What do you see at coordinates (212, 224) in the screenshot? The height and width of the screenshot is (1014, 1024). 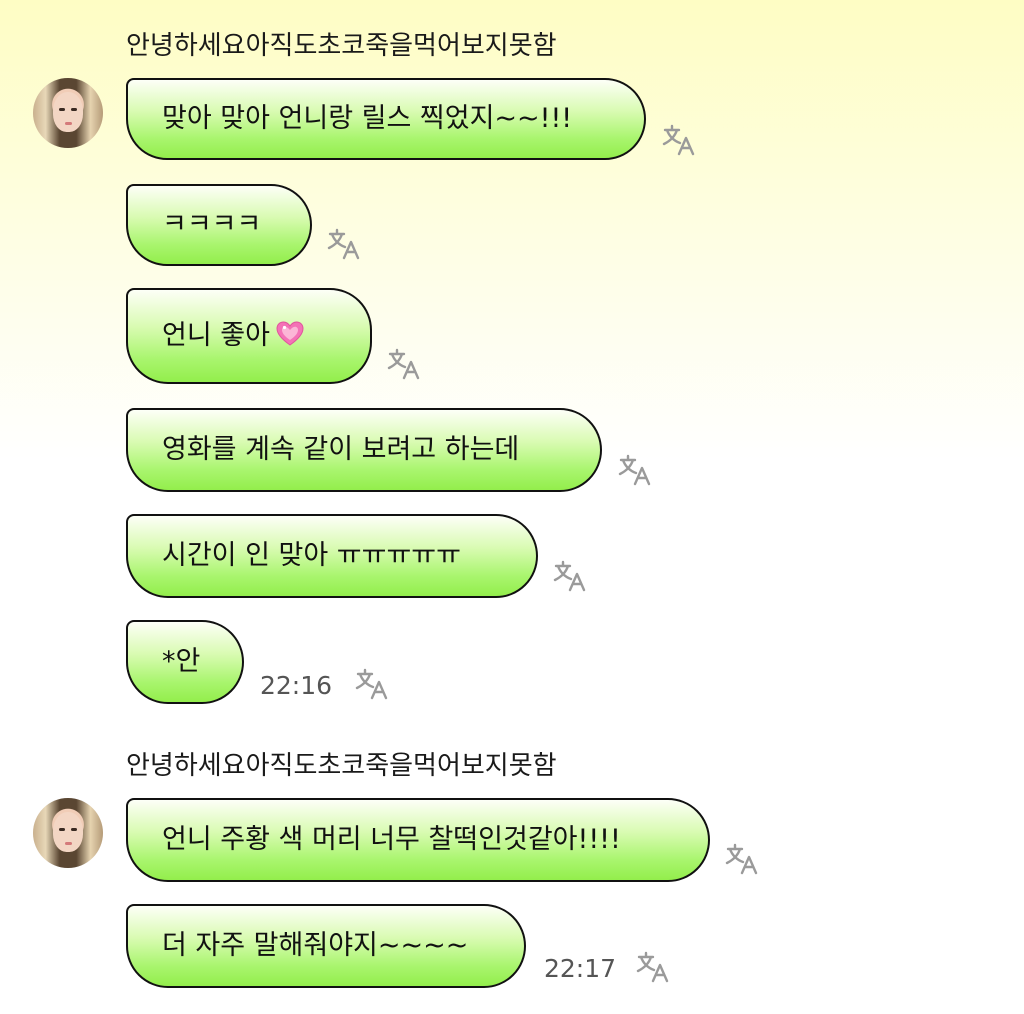 I see `message-text: ㅋㅋㅋㅋ` at bounding box center [212, 224].